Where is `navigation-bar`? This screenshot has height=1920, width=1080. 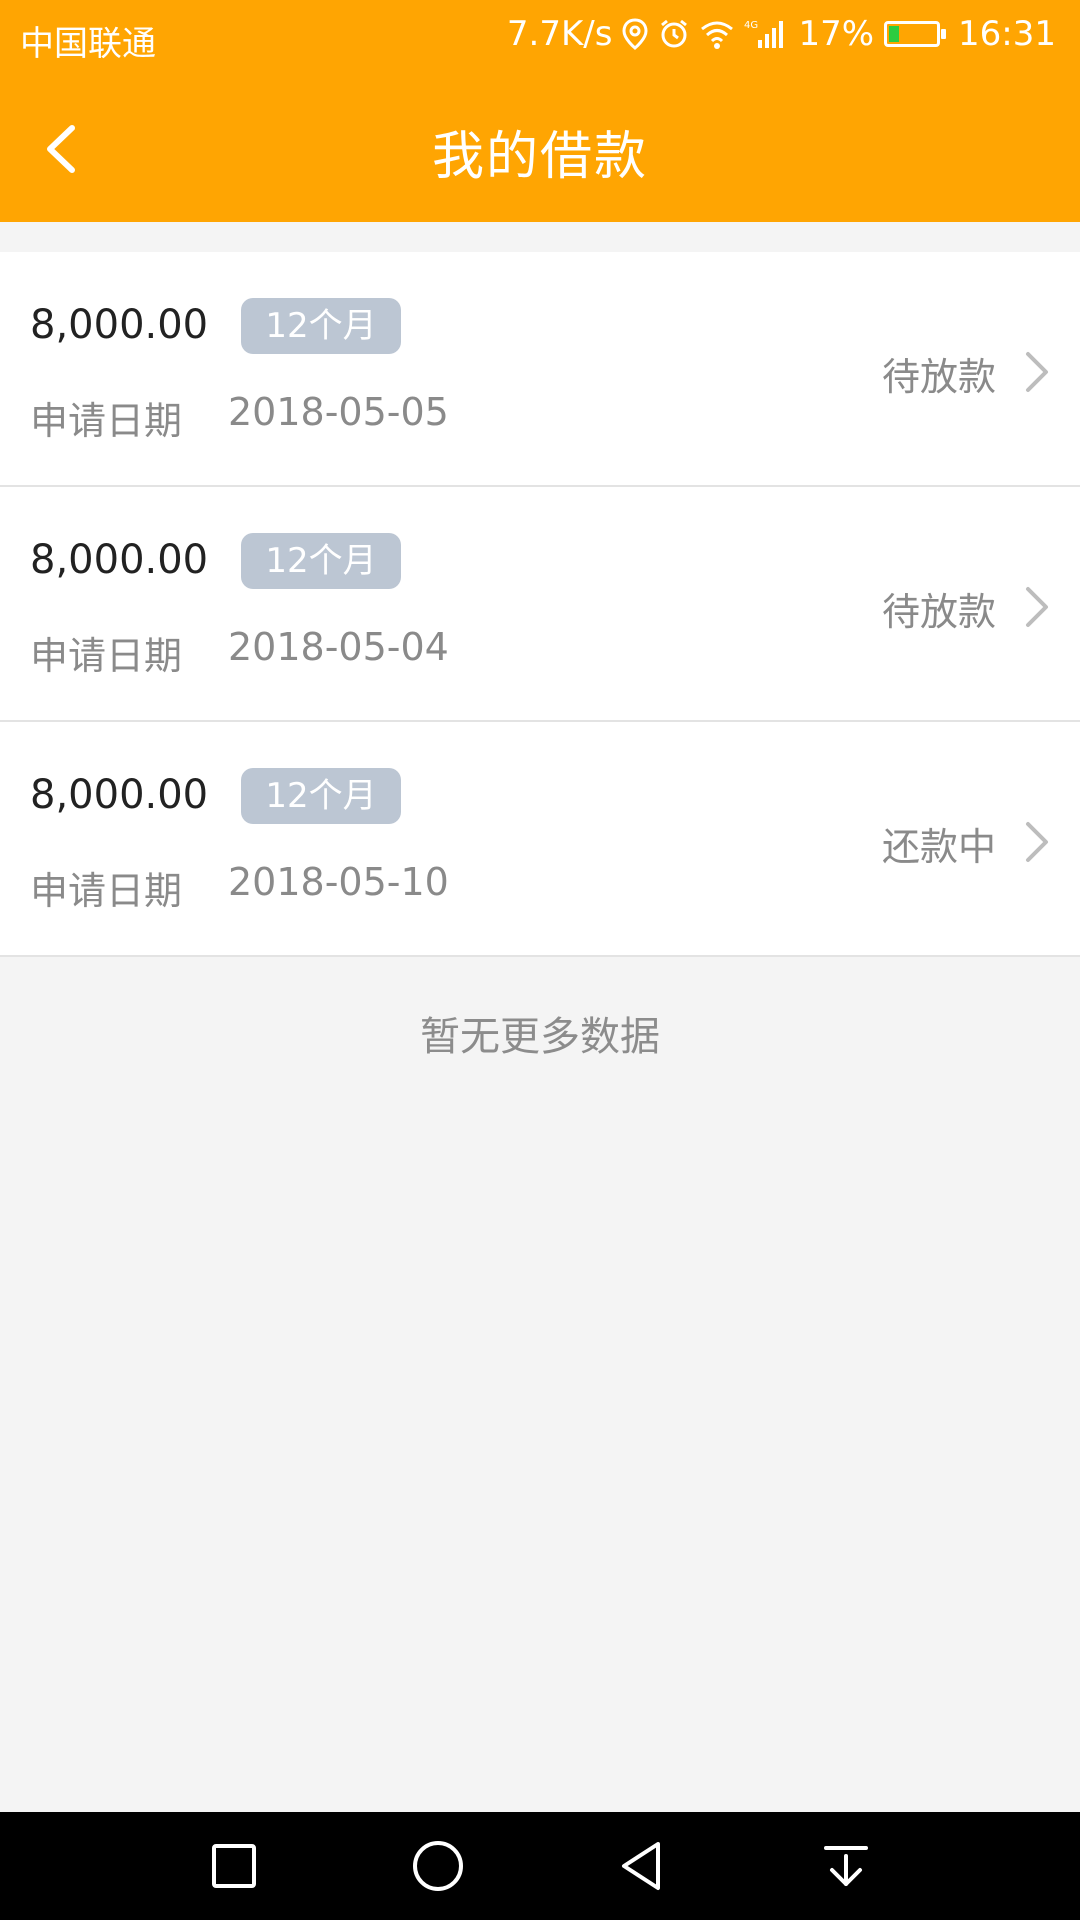 navigation-bar is located at coordinates (540, 1866).